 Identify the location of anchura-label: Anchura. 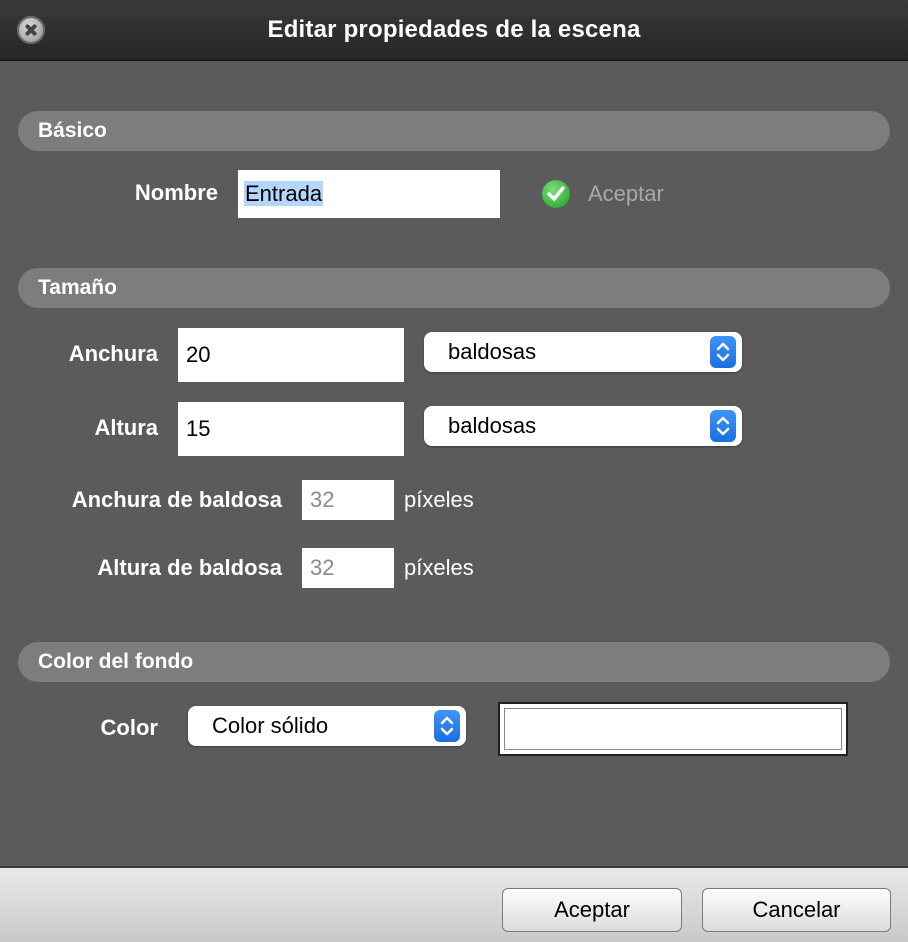
(113, 353).